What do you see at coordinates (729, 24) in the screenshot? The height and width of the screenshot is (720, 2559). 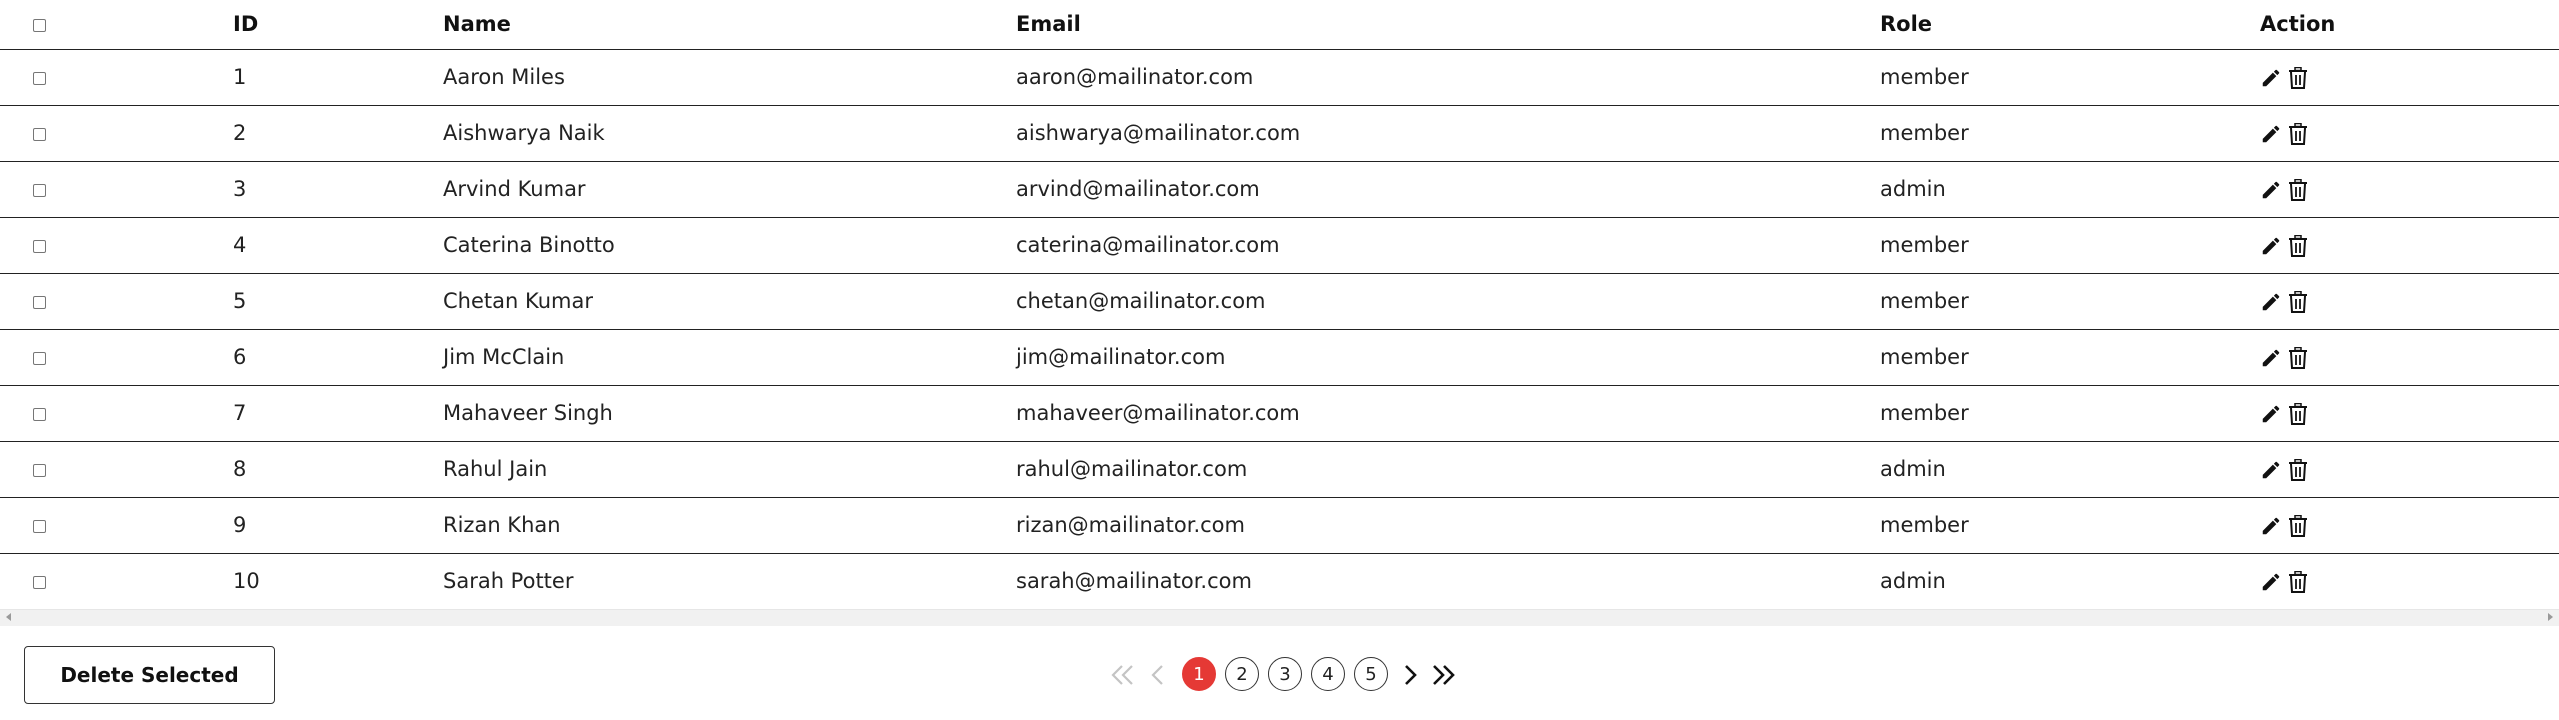 I see `column-header-name: Name` at bounding box center [729, 24].